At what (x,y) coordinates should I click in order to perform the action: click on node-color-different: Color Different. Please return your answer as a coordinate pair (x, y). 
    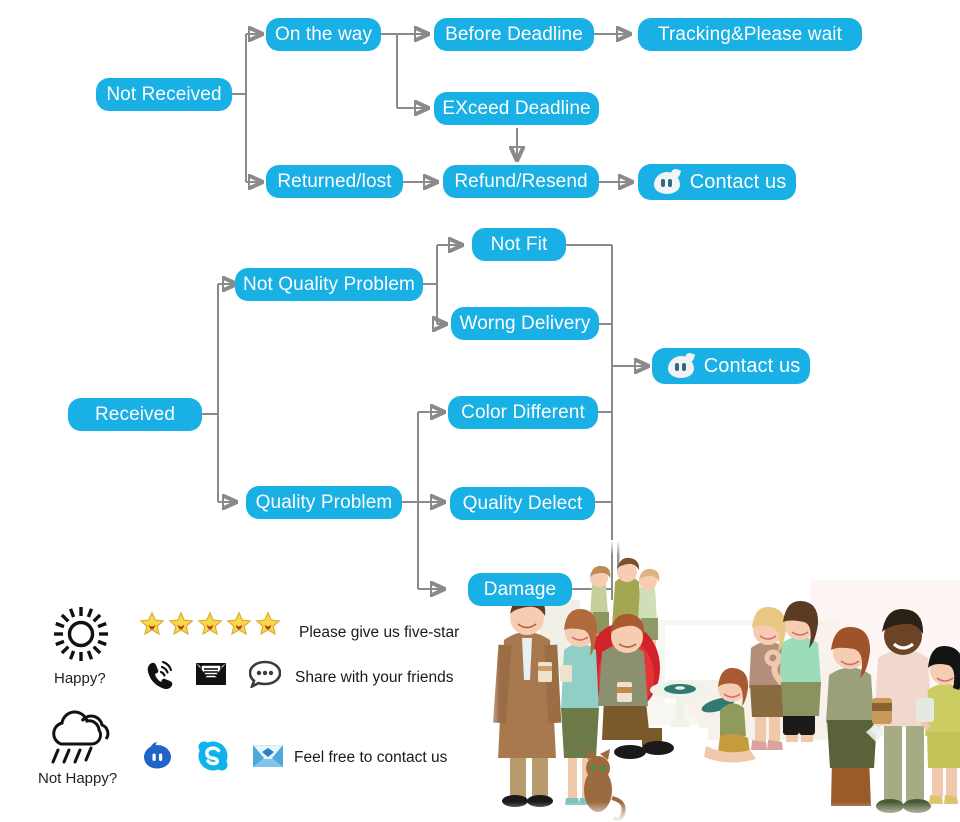
    Looking at the image, I should click on (523, 412).